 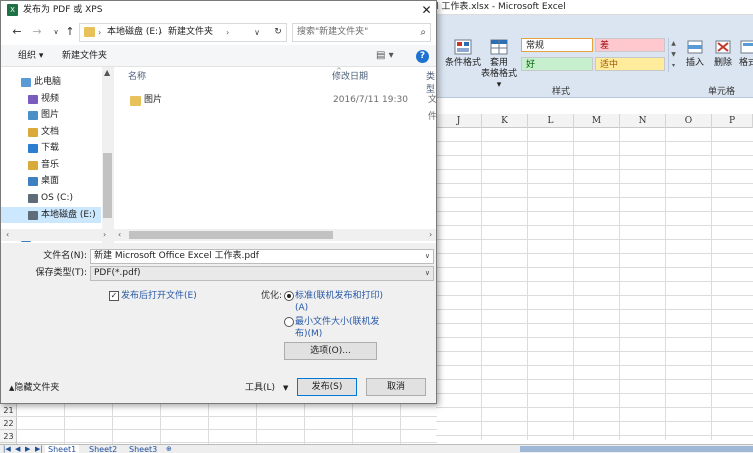 I want to click on tree-item-desktop: 桌面, so click(x=51, y=181).